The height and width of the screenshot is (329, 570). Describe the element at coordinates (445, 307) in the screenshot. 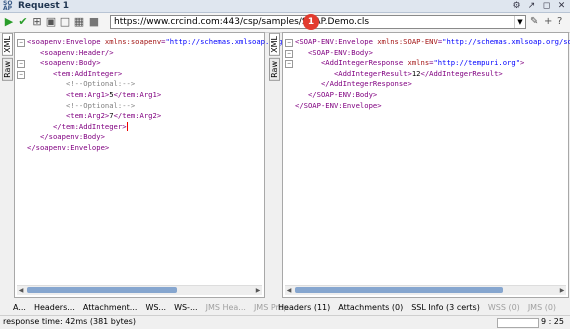

I see `bottom-tab: SSL Info (3 certs)` at that location.